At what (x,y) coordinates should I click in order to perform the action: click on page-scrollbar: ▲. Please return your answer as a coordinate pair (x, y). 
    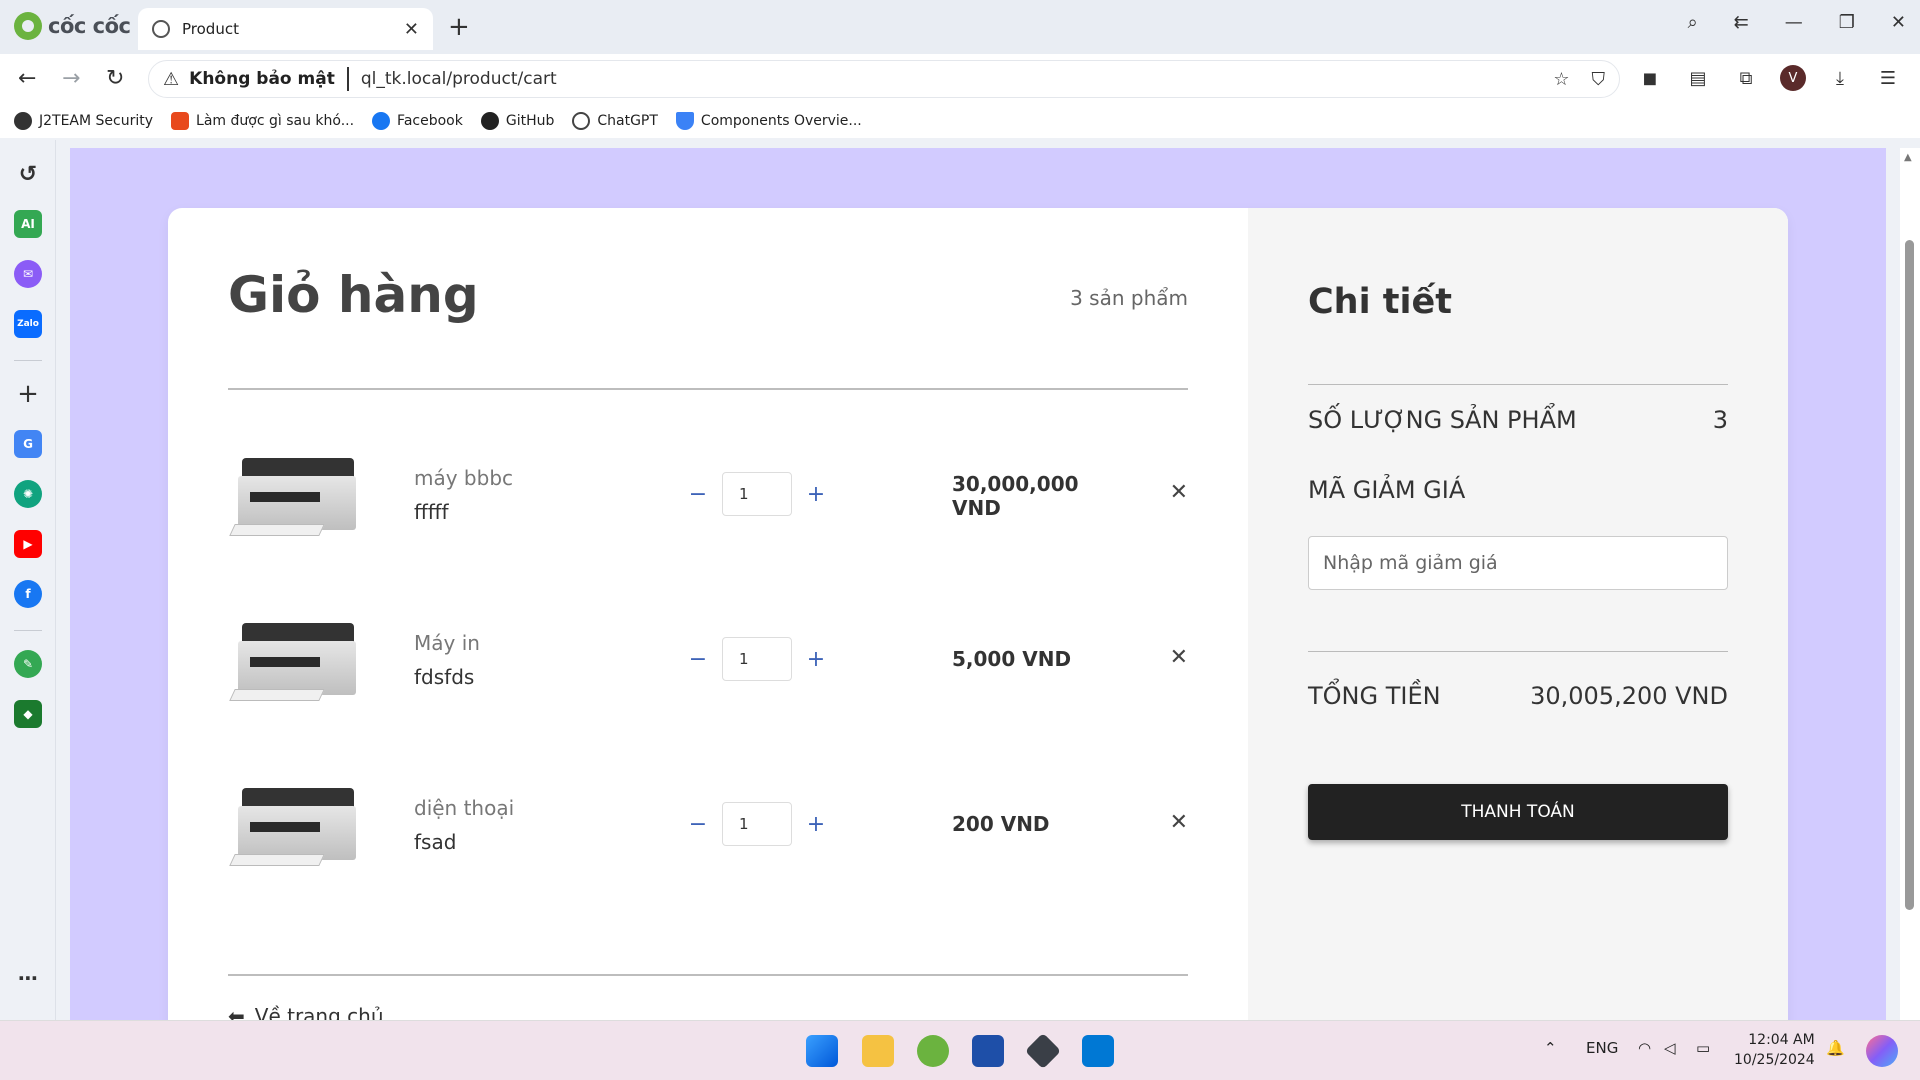
    Looking at the image, I should click on (1910, 584).